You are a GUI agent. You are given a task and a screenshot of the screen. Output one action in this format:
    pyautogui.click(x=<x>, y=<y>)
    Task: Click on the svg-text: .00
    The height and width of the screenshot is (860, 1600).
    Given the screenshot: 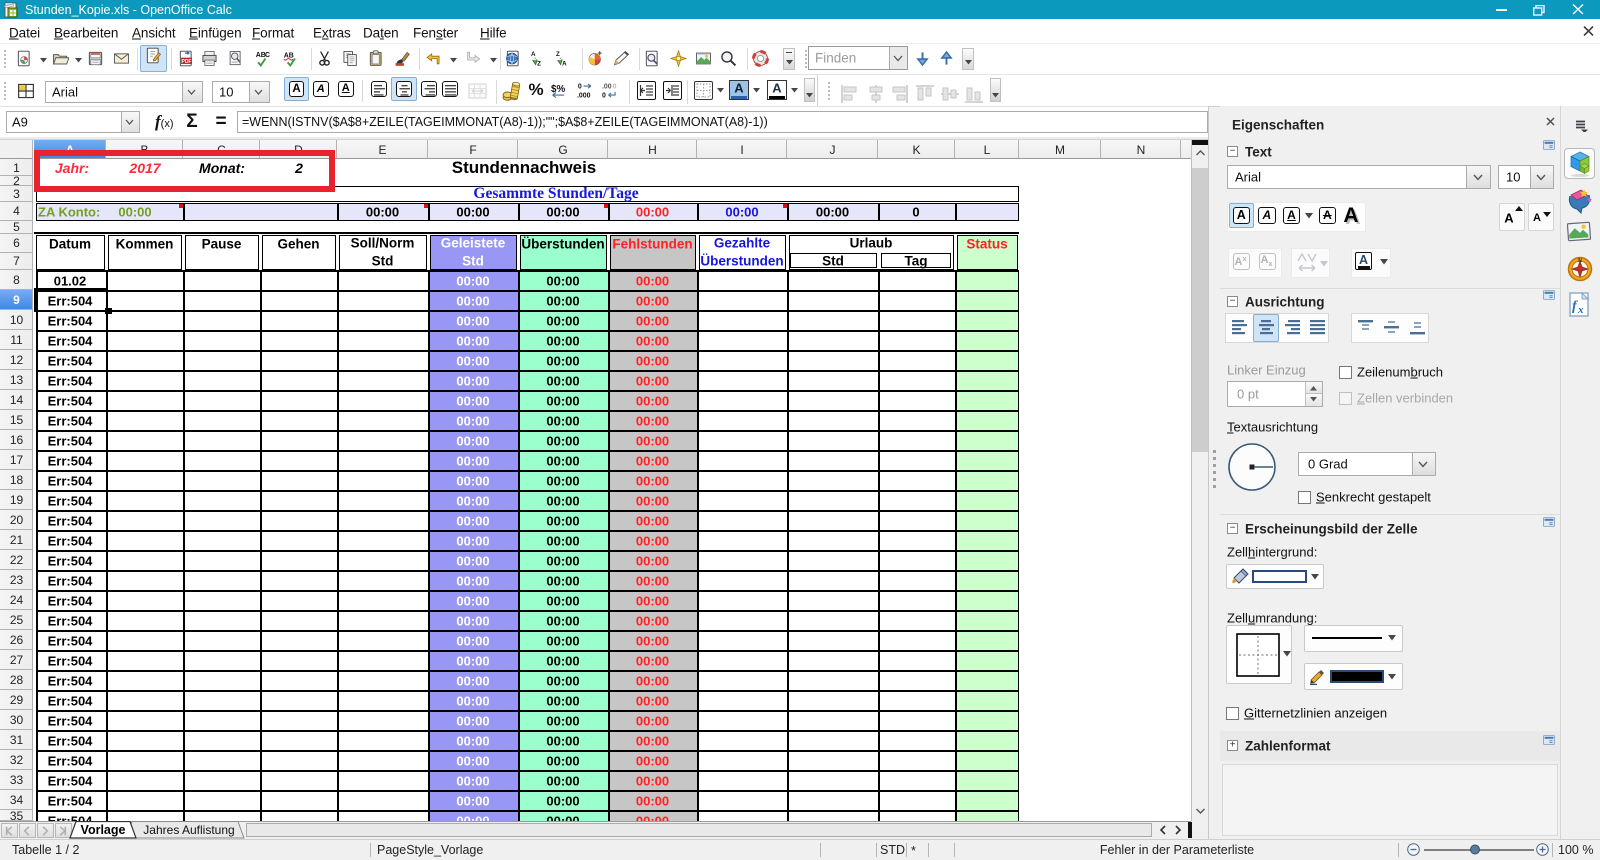 What is the action you would take?
    pyautogui.click(x=607, y=87)
    